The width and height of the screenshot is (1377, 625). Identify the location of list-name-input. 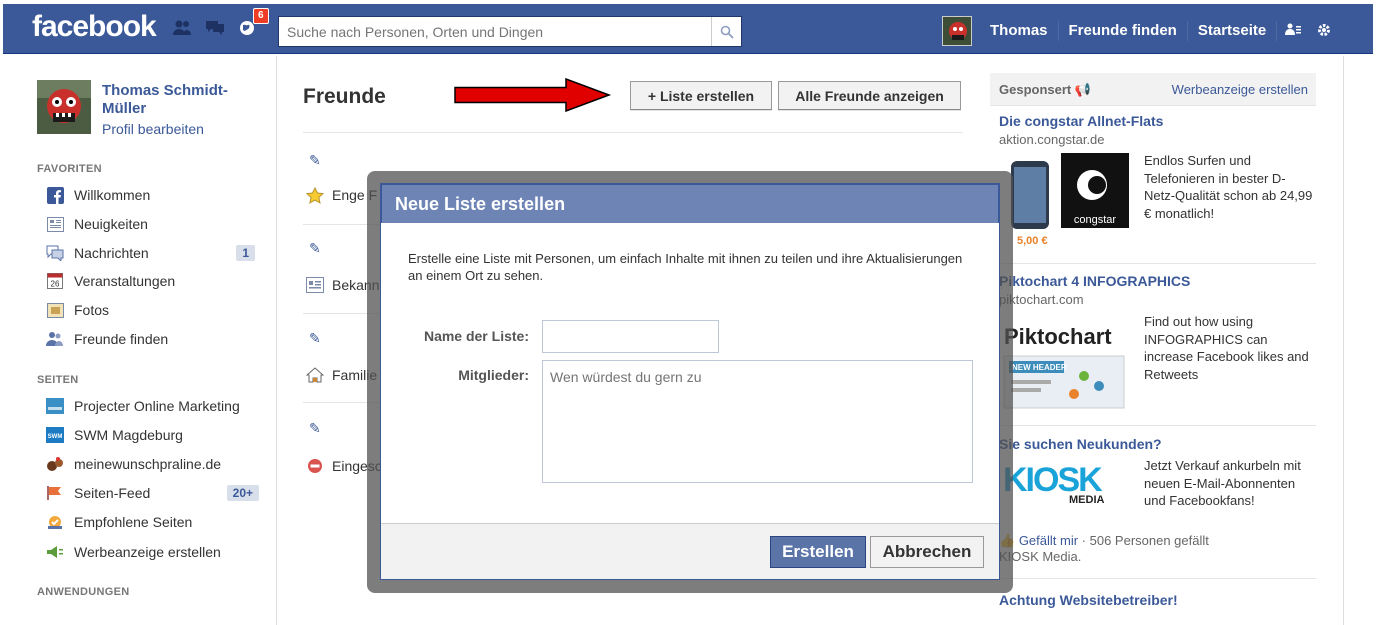
(630, 336).